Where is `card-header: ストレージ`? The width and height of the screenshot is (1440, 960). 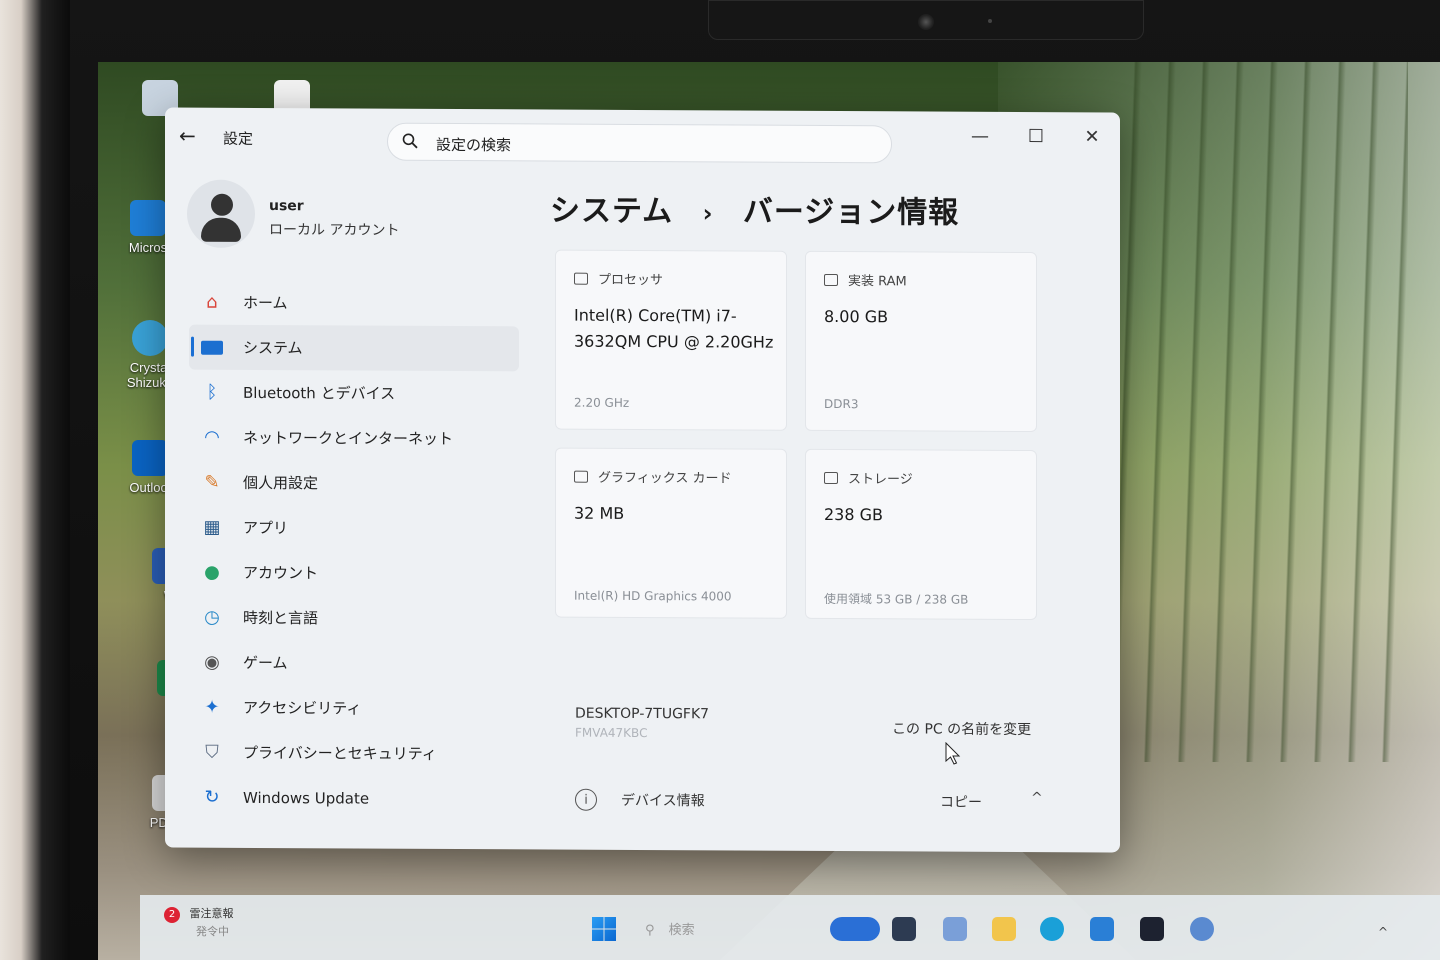 card-header: ストレージ is located at coordinates (868, 477).